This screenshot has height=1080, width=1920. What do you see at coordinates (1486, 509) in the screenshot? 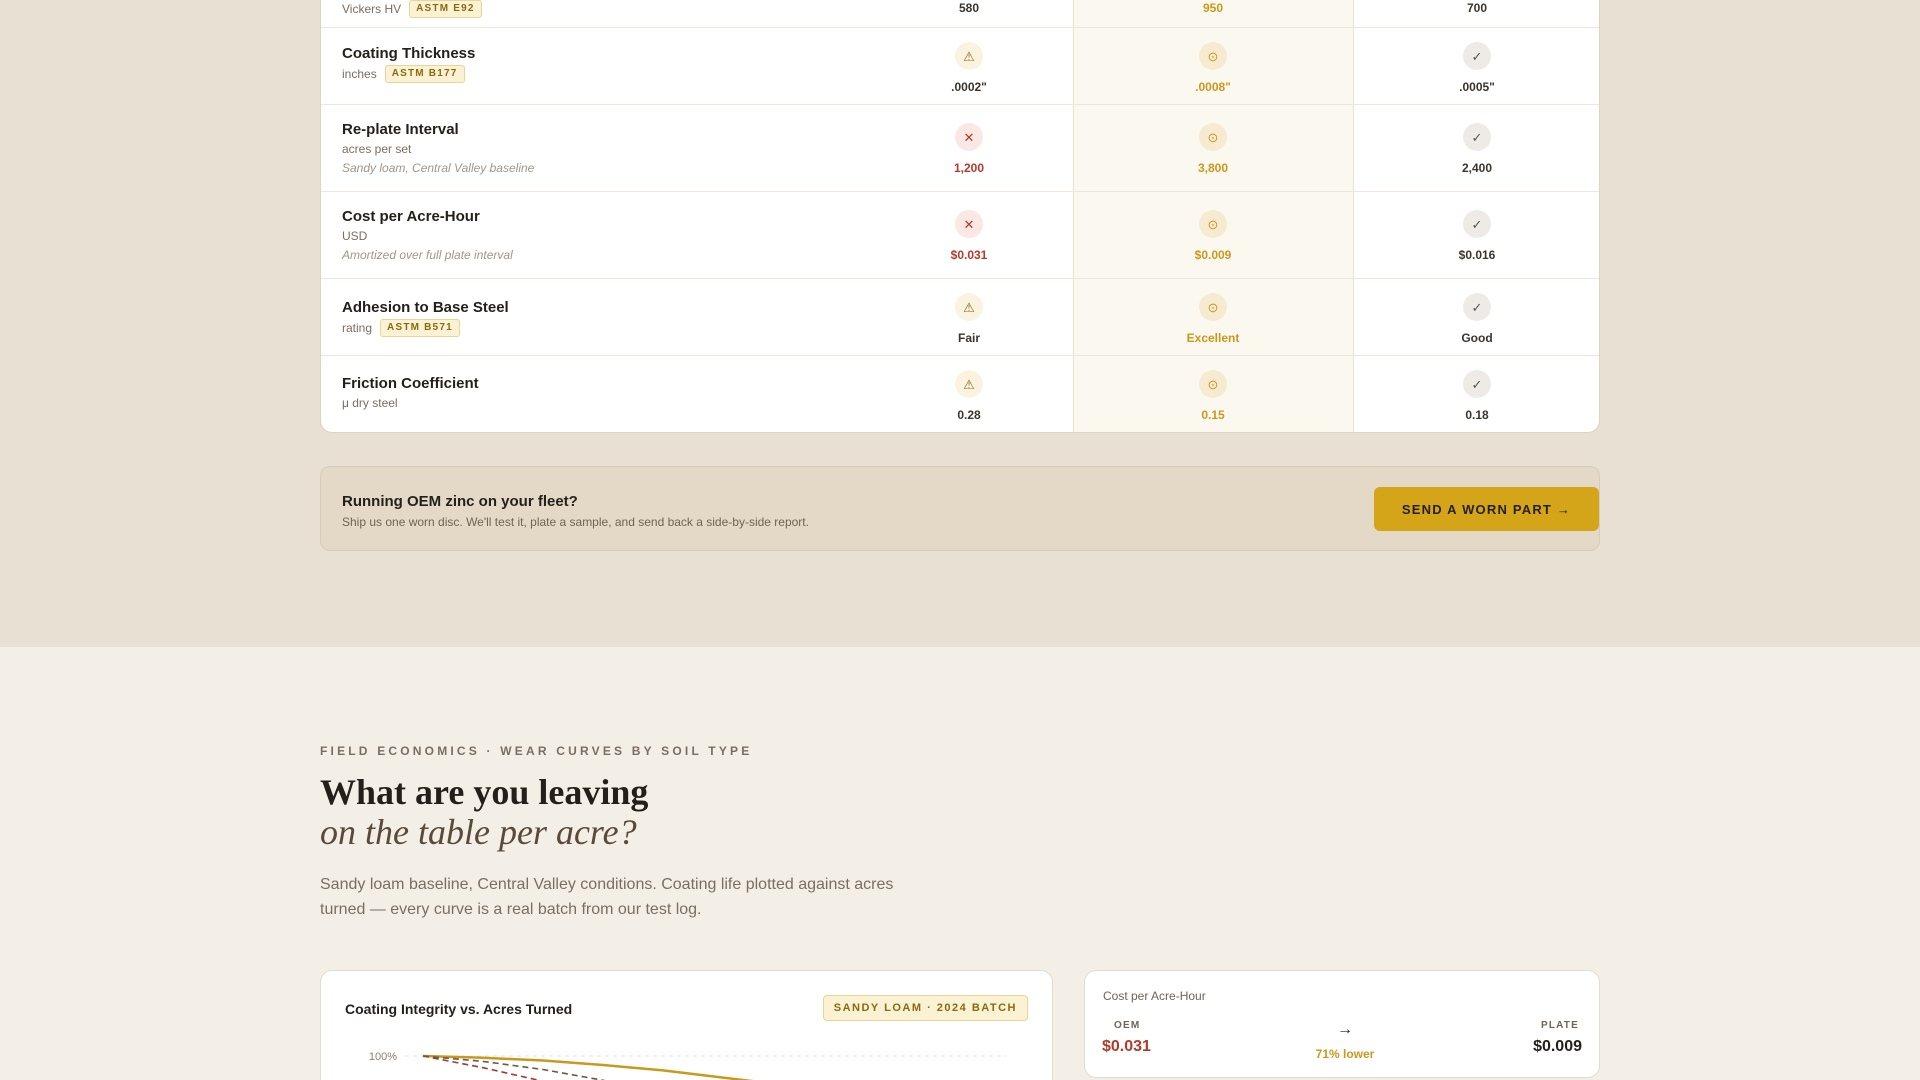
I see `send-worn-part-button: SEND A WORN PART →` at bounding box center [1486, 509].